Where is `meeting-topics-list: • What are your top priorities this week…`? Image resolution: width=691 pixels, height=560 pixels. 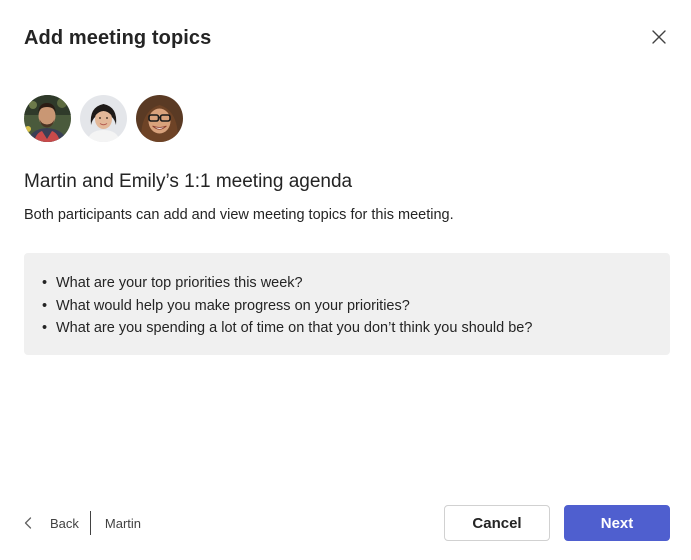 meeting-topics-list: • What are your top priorities this week… is located at coordinates (356, 306).